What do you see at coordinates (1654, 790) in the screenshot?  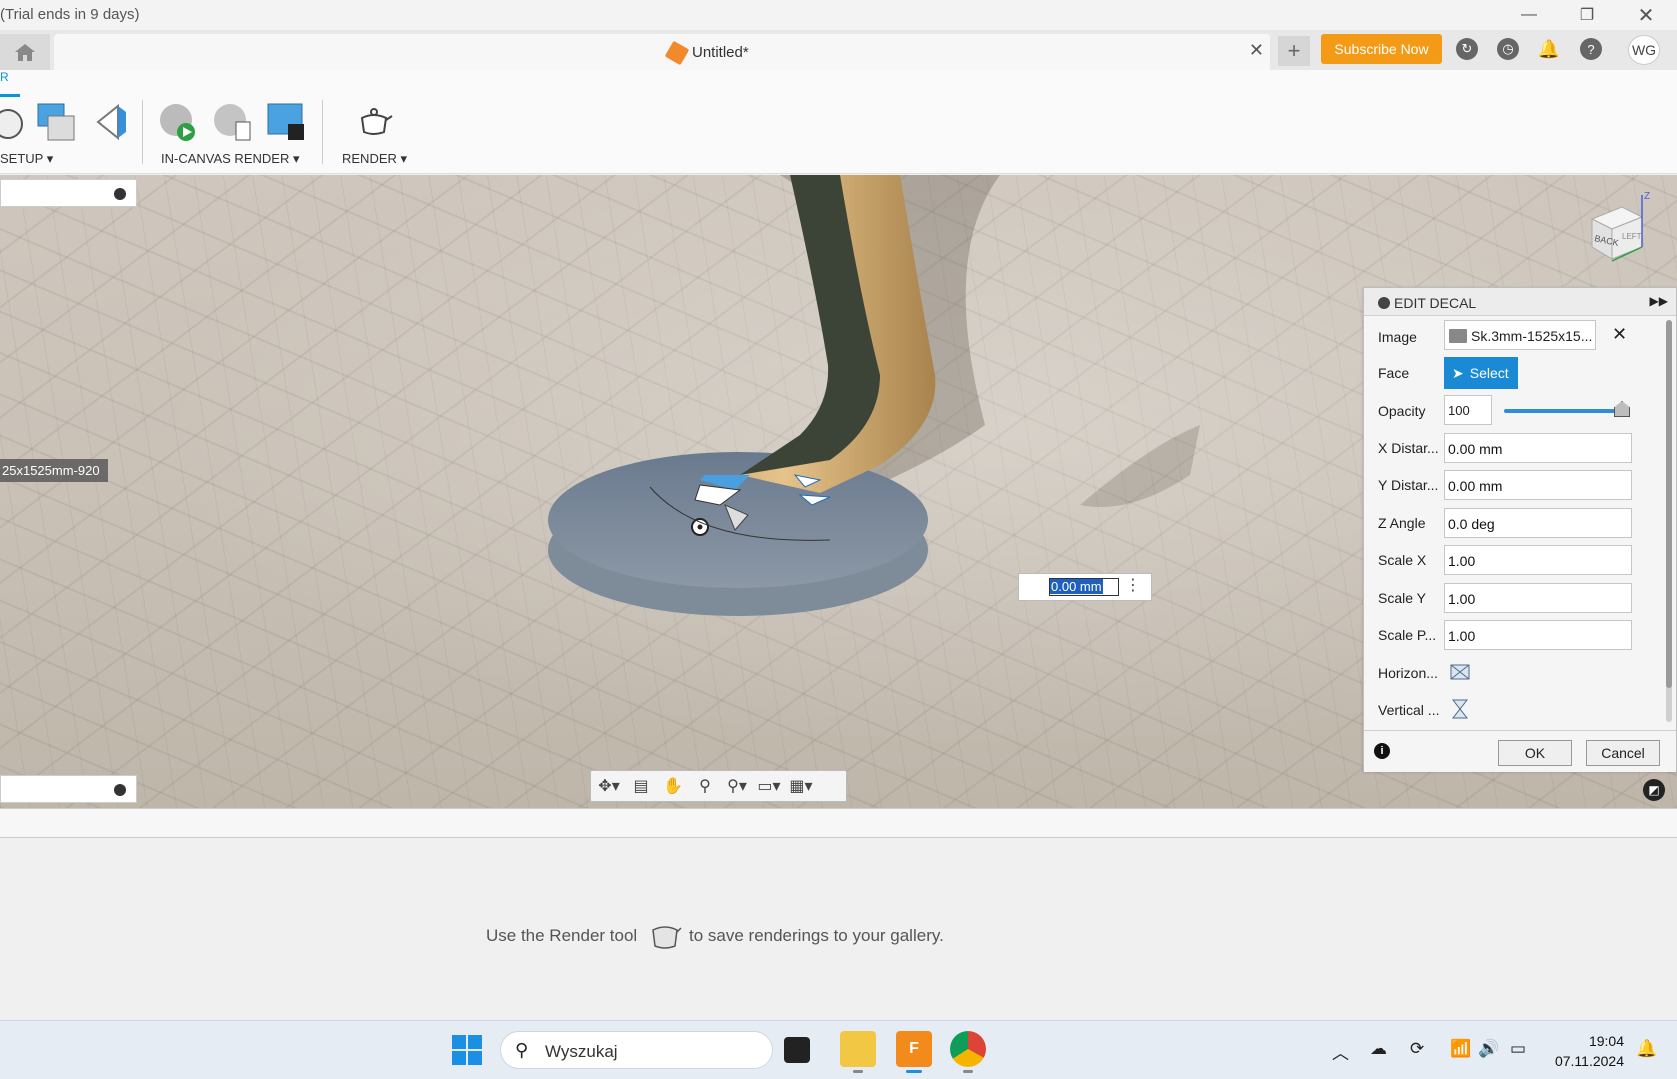 I see `view-icon: ◩` at bounding box center [1654, 790].